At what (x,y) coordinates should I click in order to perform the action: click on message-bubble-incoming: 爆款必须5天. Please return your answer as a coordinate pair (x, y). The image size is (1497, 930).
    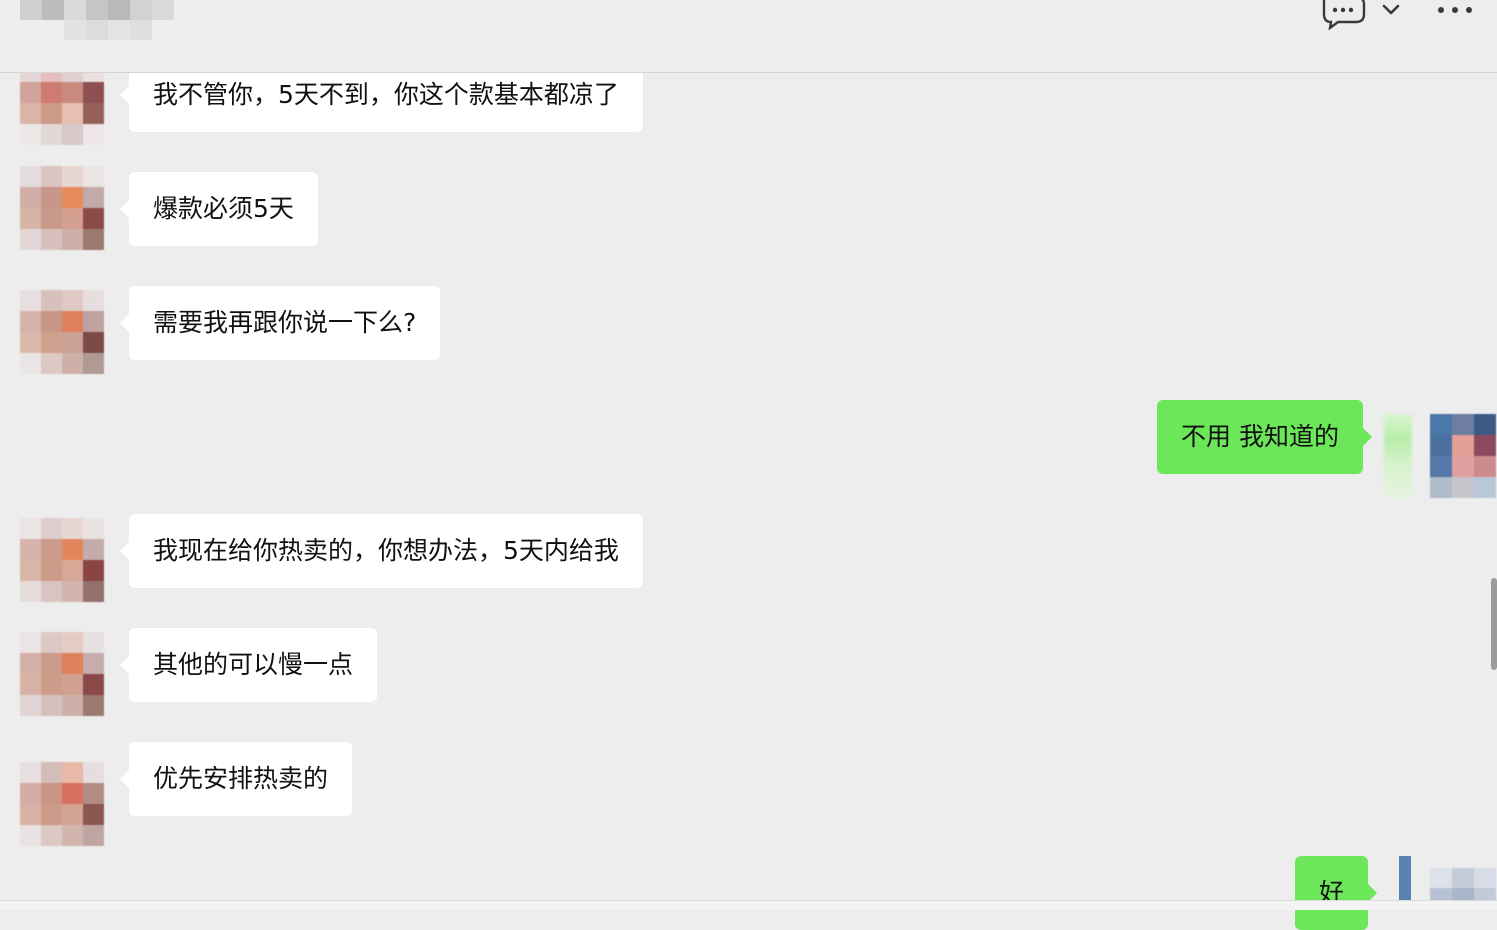
    Looking at the image, I should click on (219, 209).